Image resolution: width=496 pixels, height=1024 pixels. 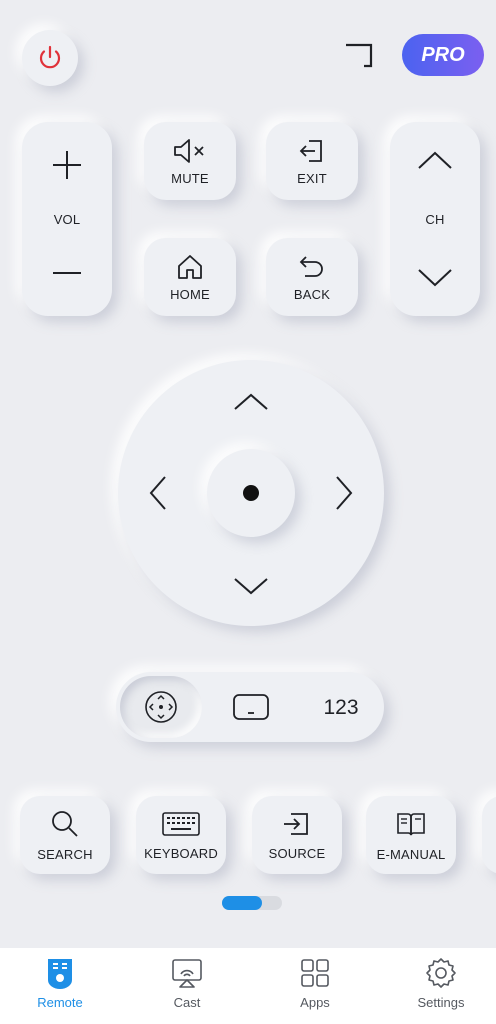 What do you see at coordinates (310, 150) in the screenshot?
I see `exit-icon` at bounding box center [310, 150].